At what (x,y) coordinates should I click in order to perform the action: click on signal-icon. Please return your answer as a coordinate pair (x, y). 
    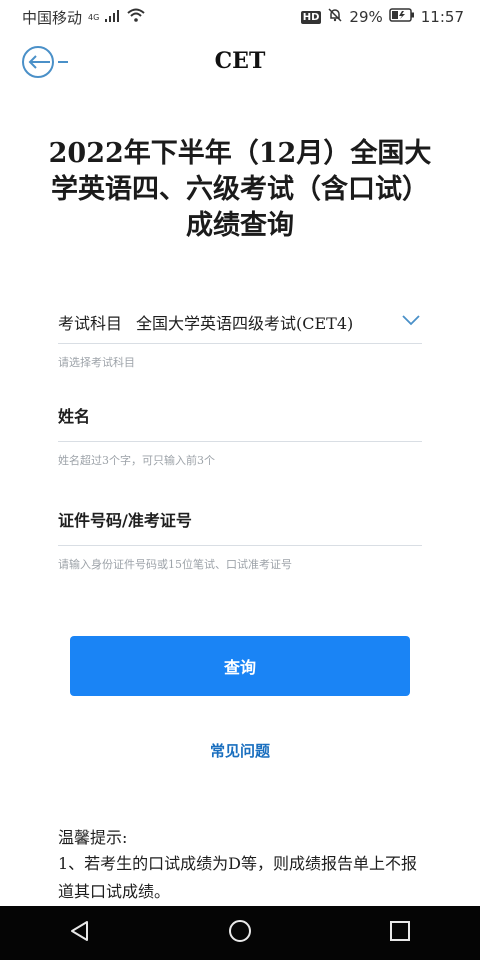
    Looking at the image, I should click on (113, 17).